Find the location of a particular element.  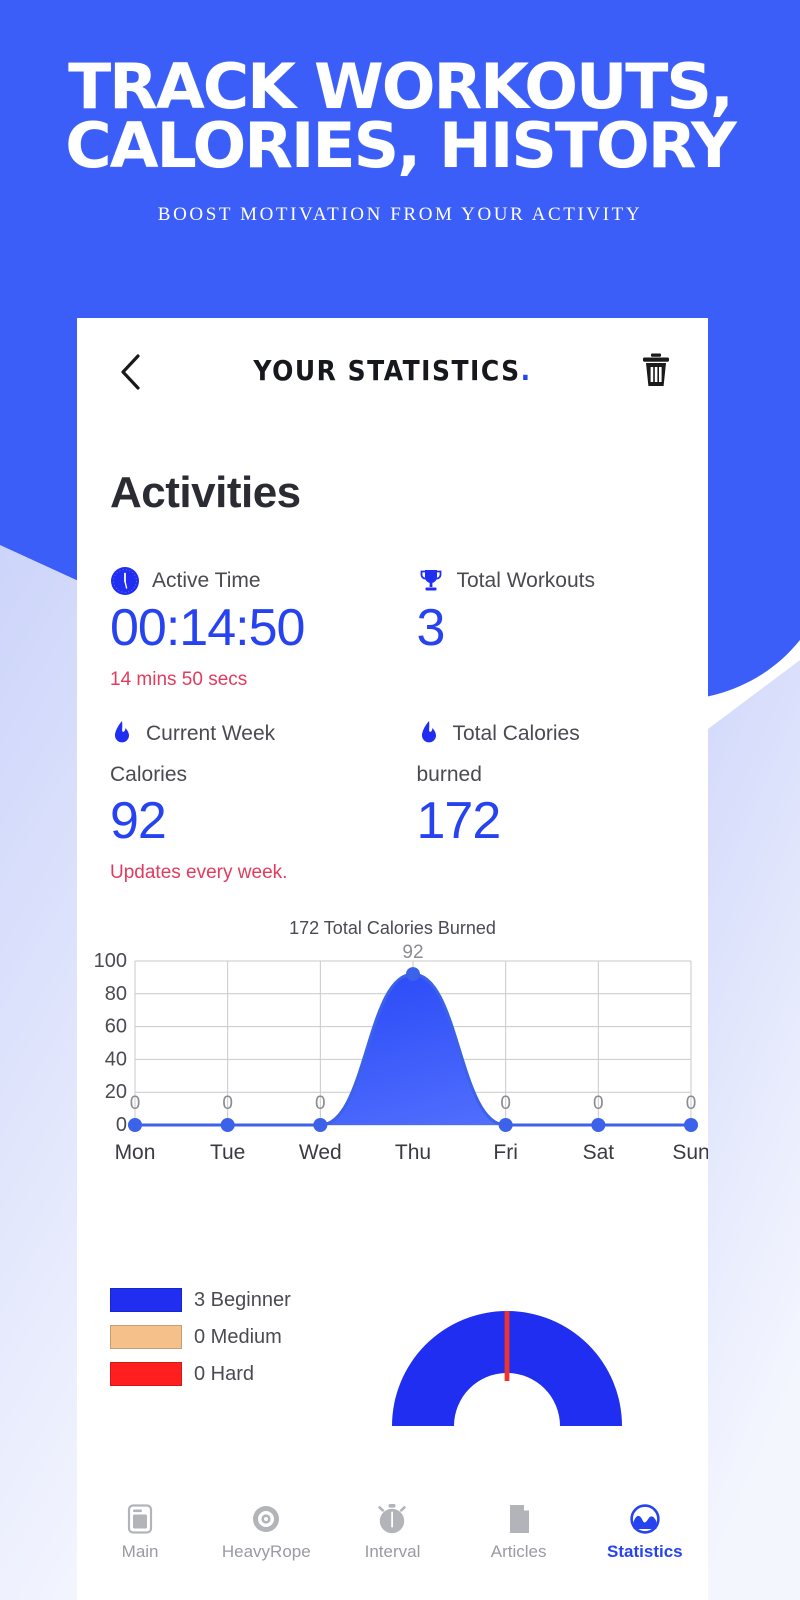

document-icon is located at coordinates (519, 1519).